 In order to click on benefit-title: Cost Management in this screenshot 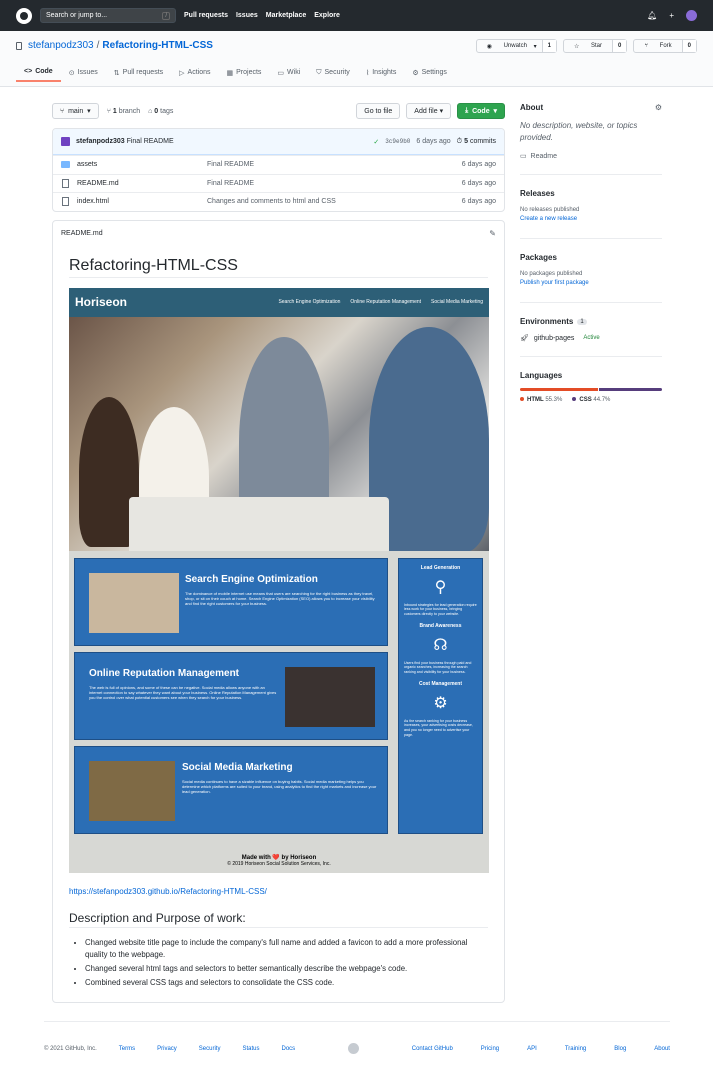, I will do `click(440, 683)`.